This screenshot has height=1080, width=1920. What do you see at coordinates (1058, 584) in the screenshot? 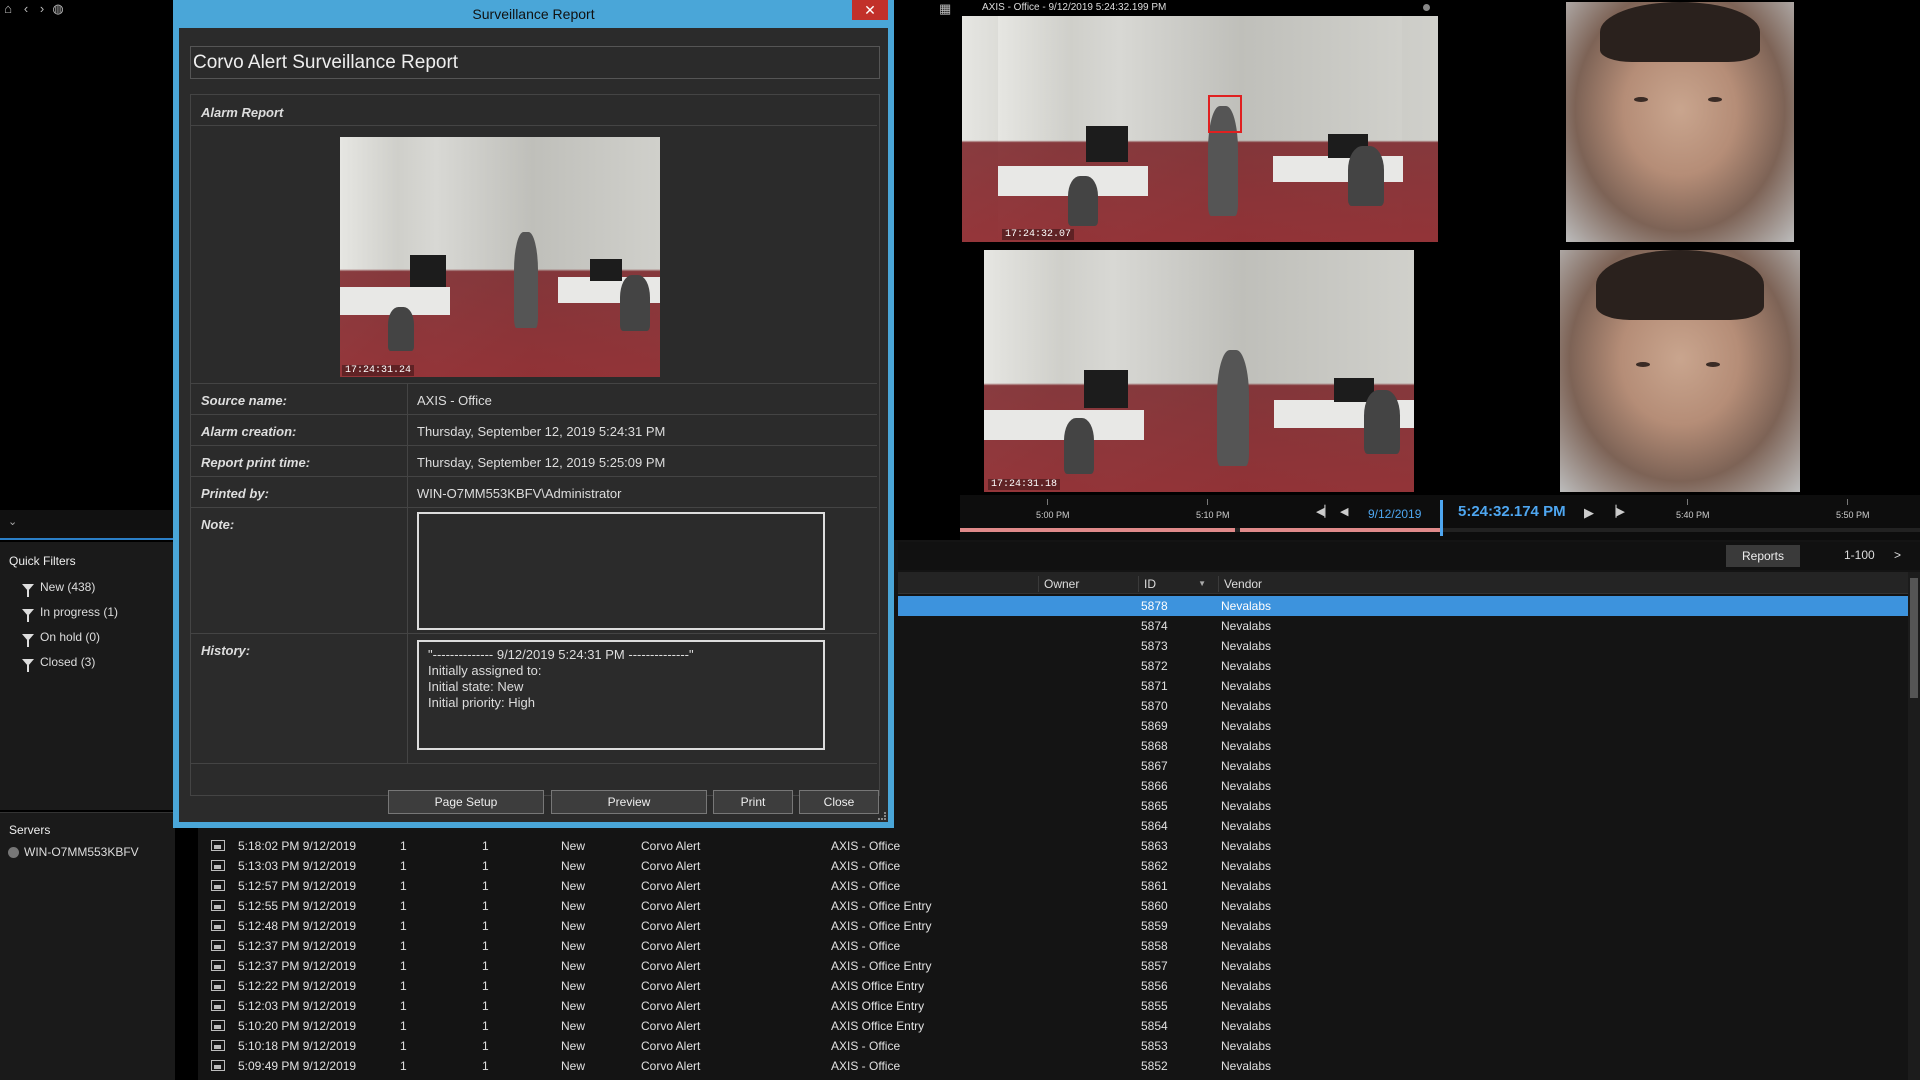
I see `column-owner: Owner` at bounding box center [1058, 584].